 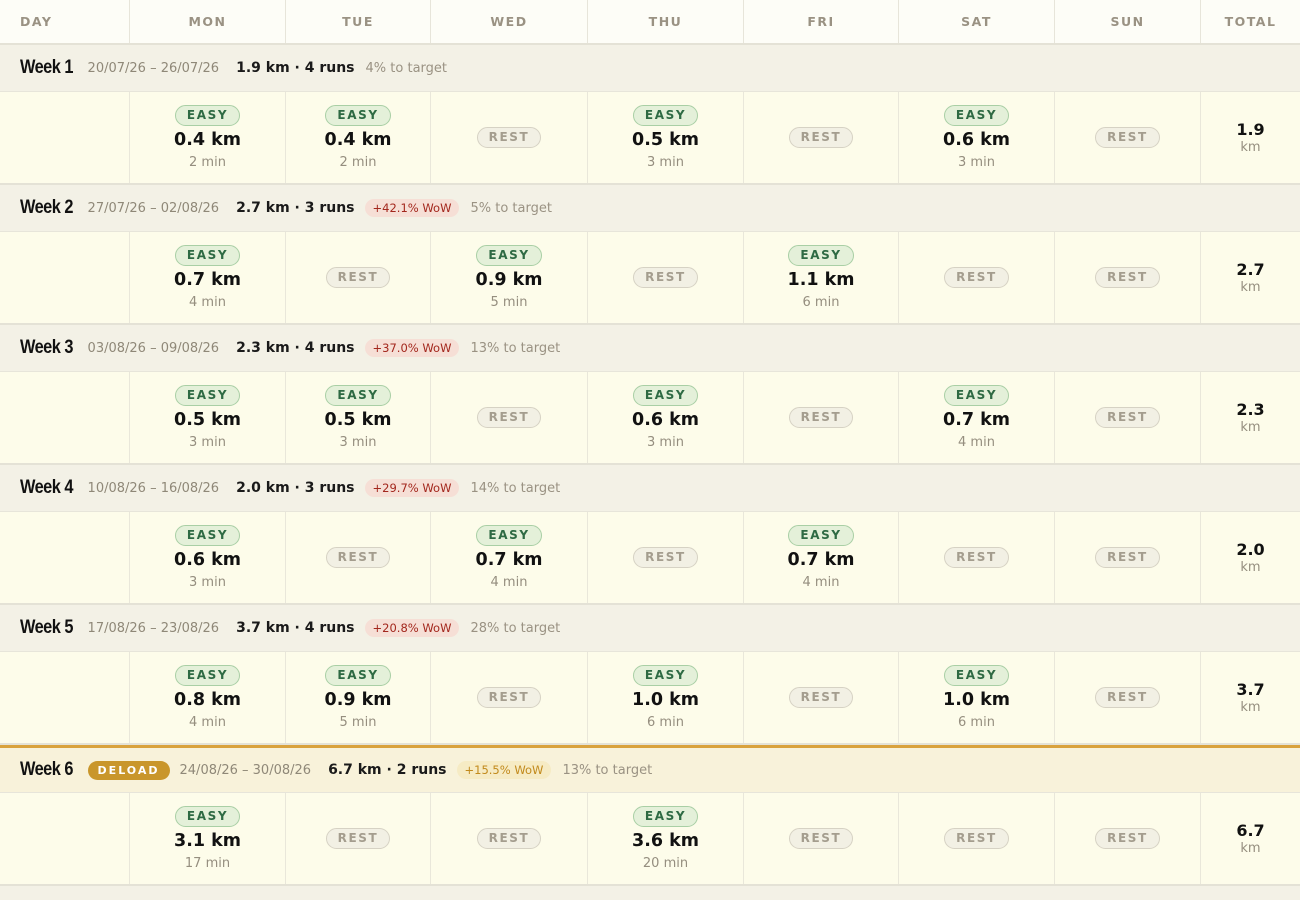 I want to click on day-cell: EASY 1.1 km 6 min, so click(x=821, y=277).